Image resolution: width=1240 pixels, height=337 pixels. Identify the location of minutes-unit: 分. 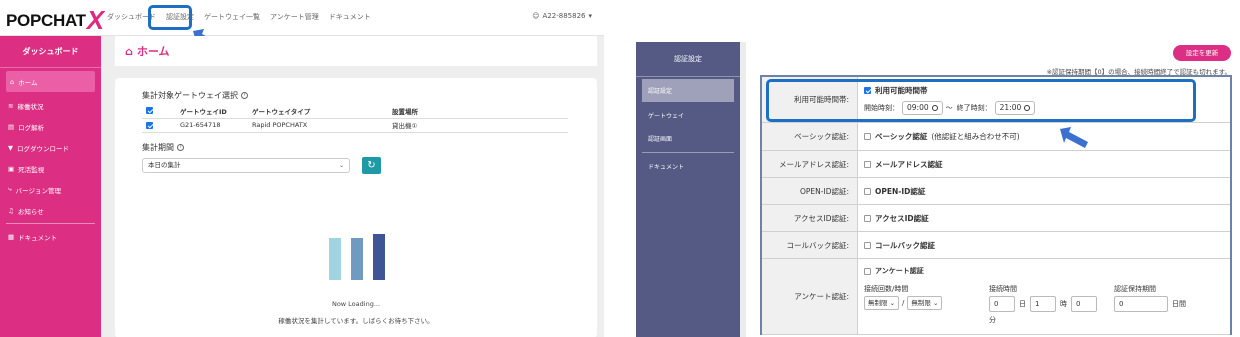
(992, 320).